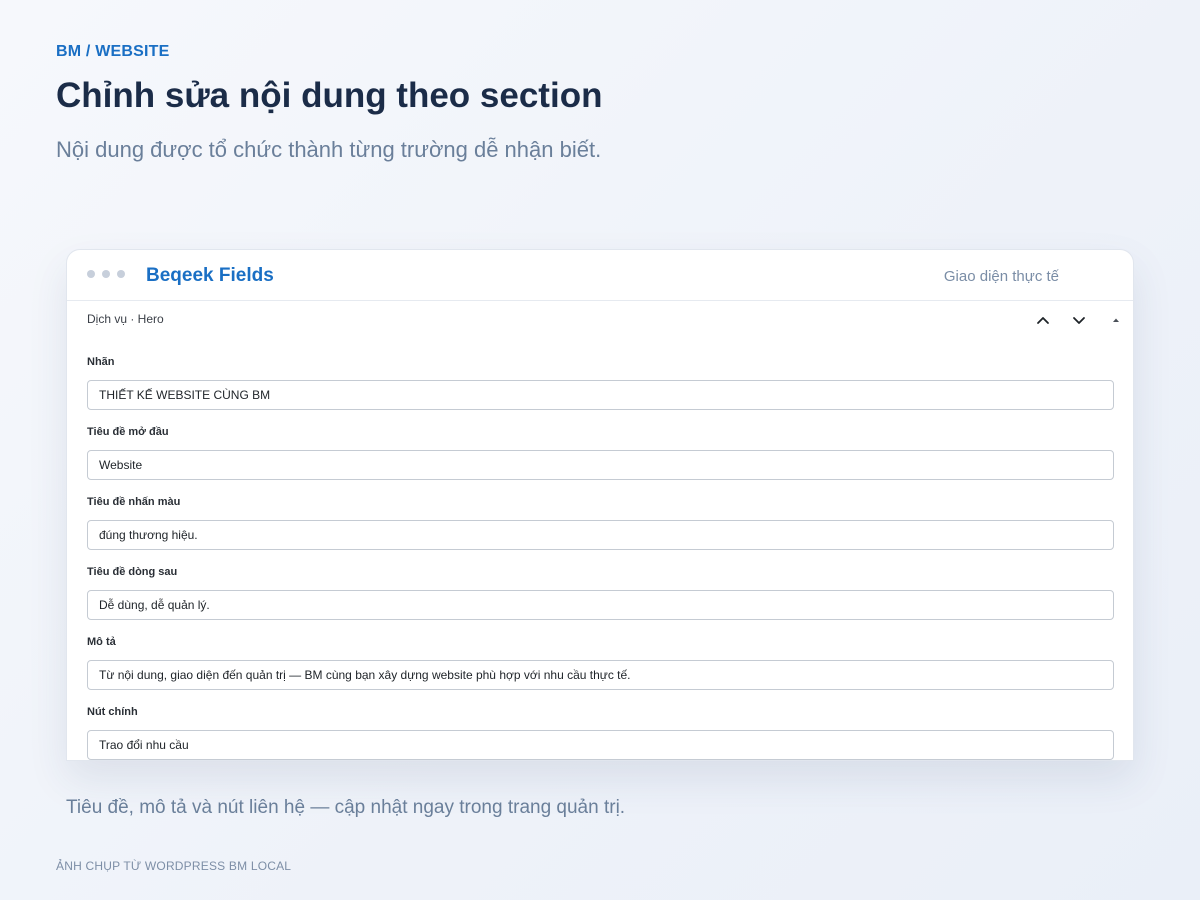 This screenshot has height=900, width=1200. What do you see at coordinates (134, 502) in the screenshot?
I see `field-label: Tiêu đề nhấn màu` at bounding box center [134, 502].